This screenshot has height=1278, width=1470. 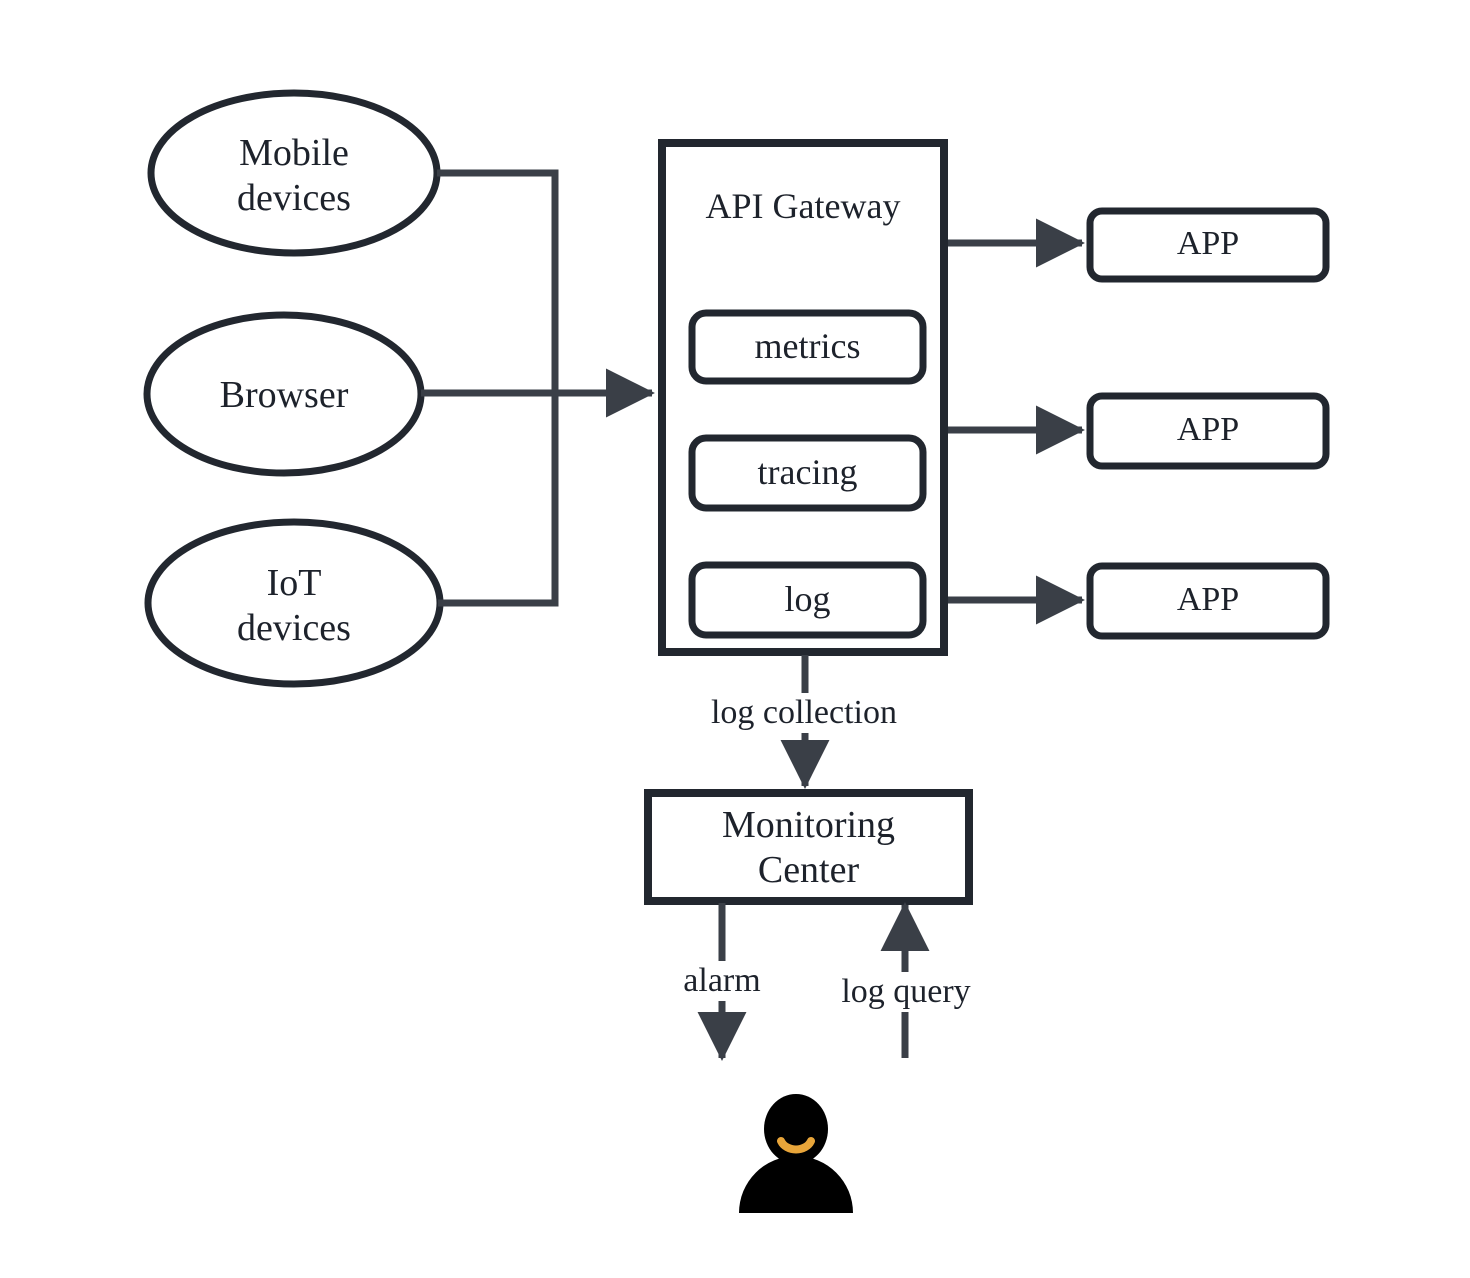 What do you see at coordinates (807, 473) in the screenshot?
I see `module-shape-tracing` at bounding box center [807, 473].